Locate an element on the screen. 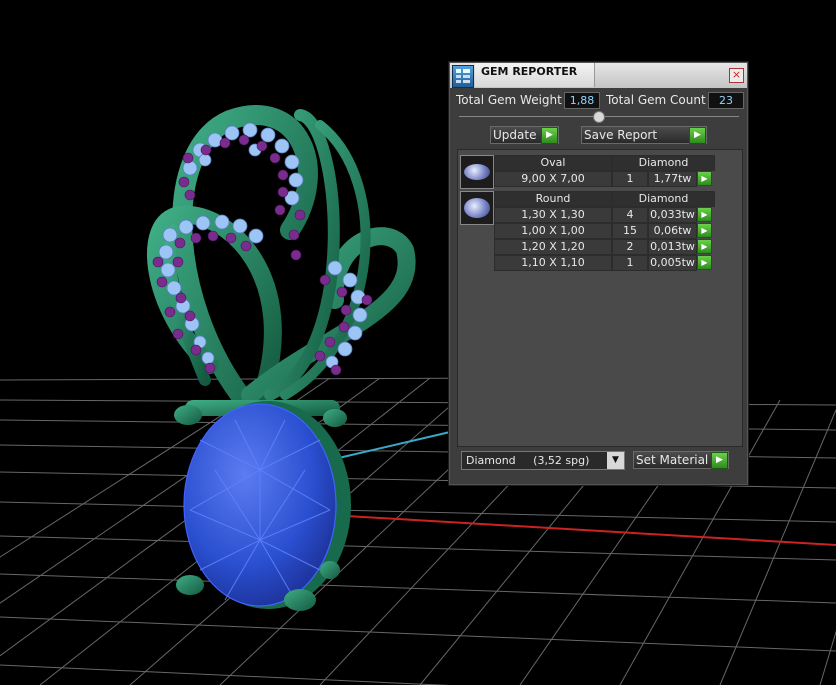  close-button: × is located at coordinates (736, 75).